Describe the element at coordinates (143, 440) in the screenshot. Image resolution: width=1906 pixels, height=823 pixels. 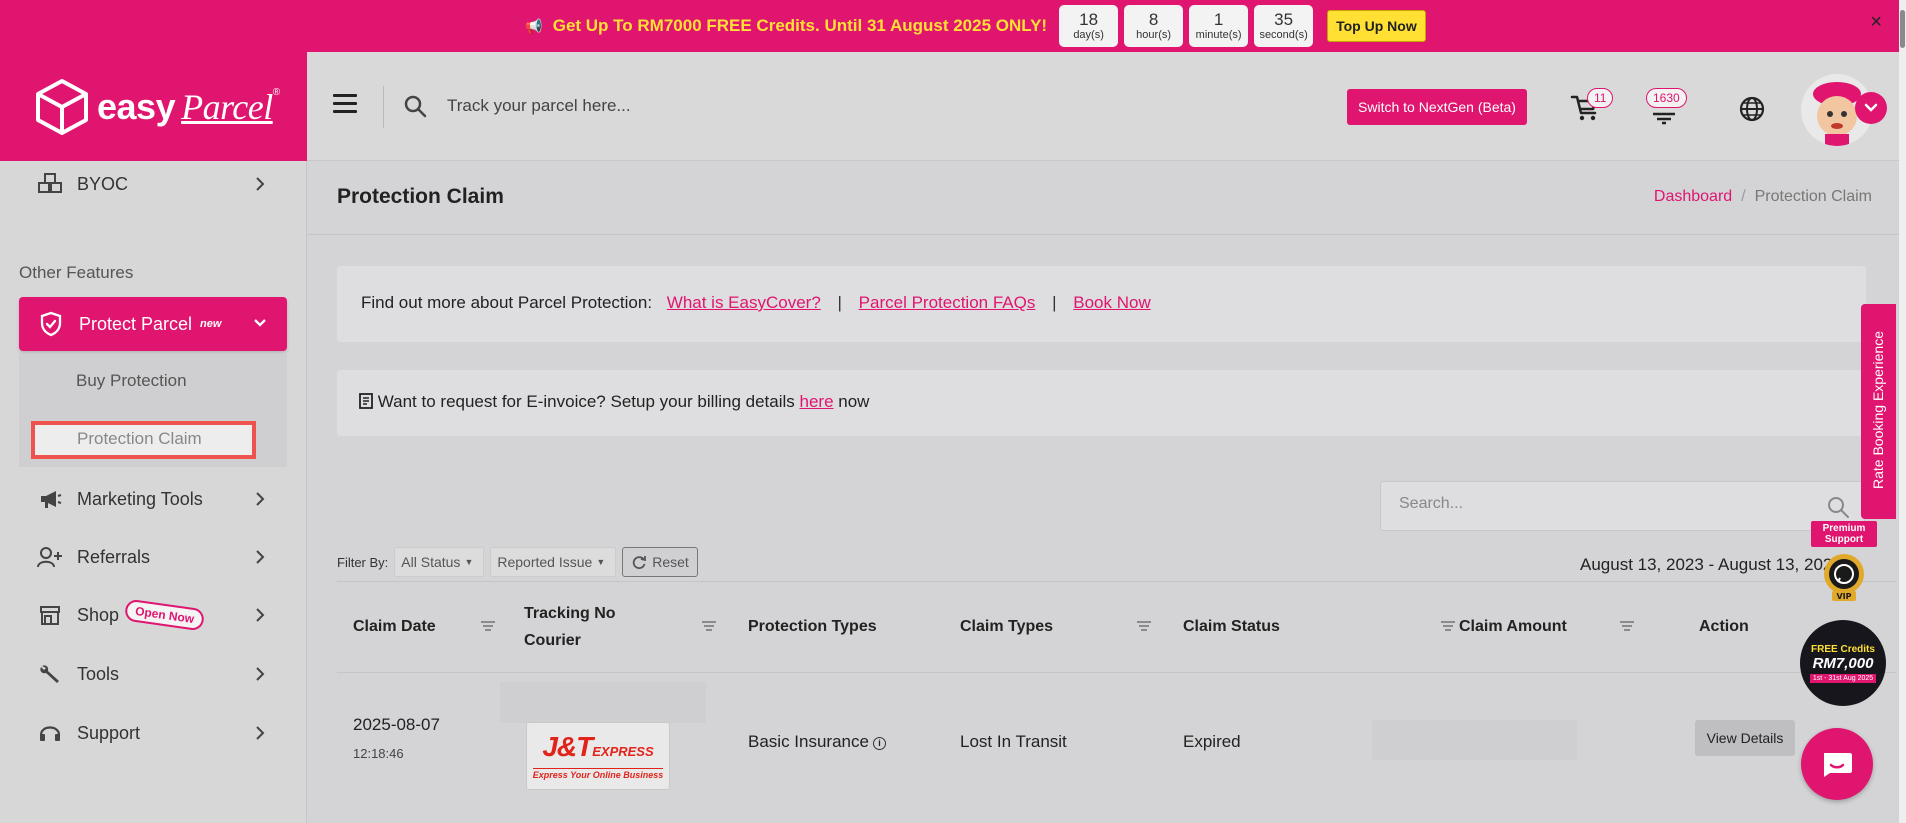
I see `submenu-protection-claim: Protection Claim` at that location.